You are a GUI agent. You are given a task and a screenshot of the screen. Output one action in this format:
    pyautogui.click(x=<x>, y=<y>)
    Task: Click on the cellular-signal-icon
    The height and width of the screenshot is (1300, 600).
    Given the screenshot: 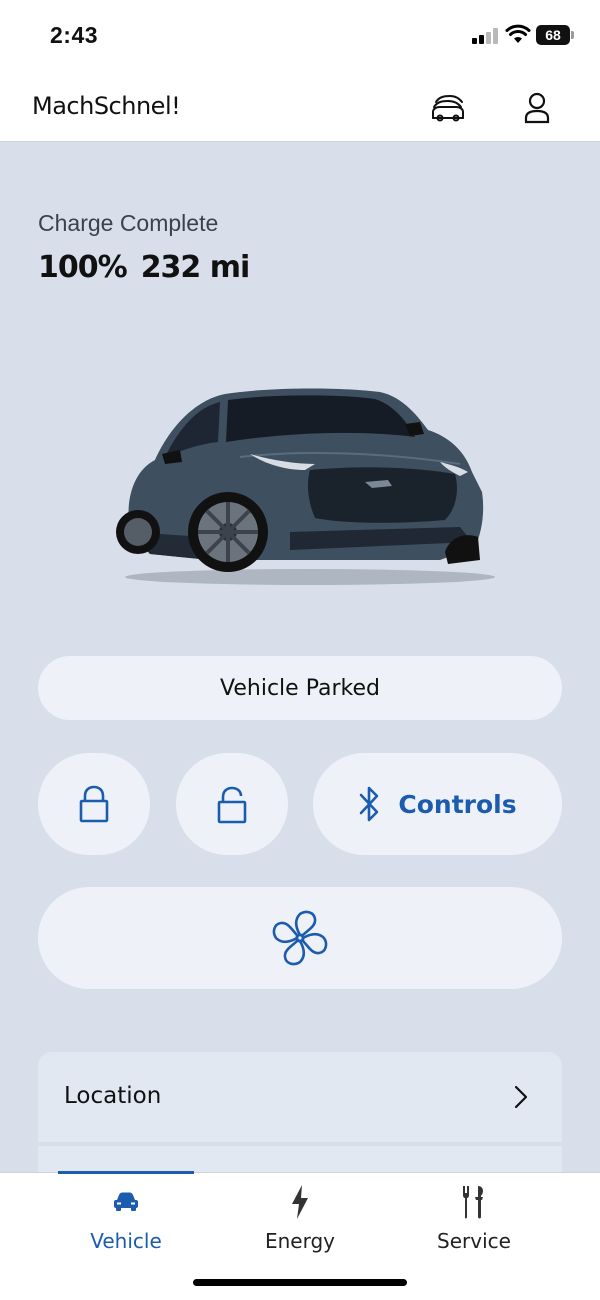 What is the action you would take?
    pyautogui.click(x=486, y=36)
    